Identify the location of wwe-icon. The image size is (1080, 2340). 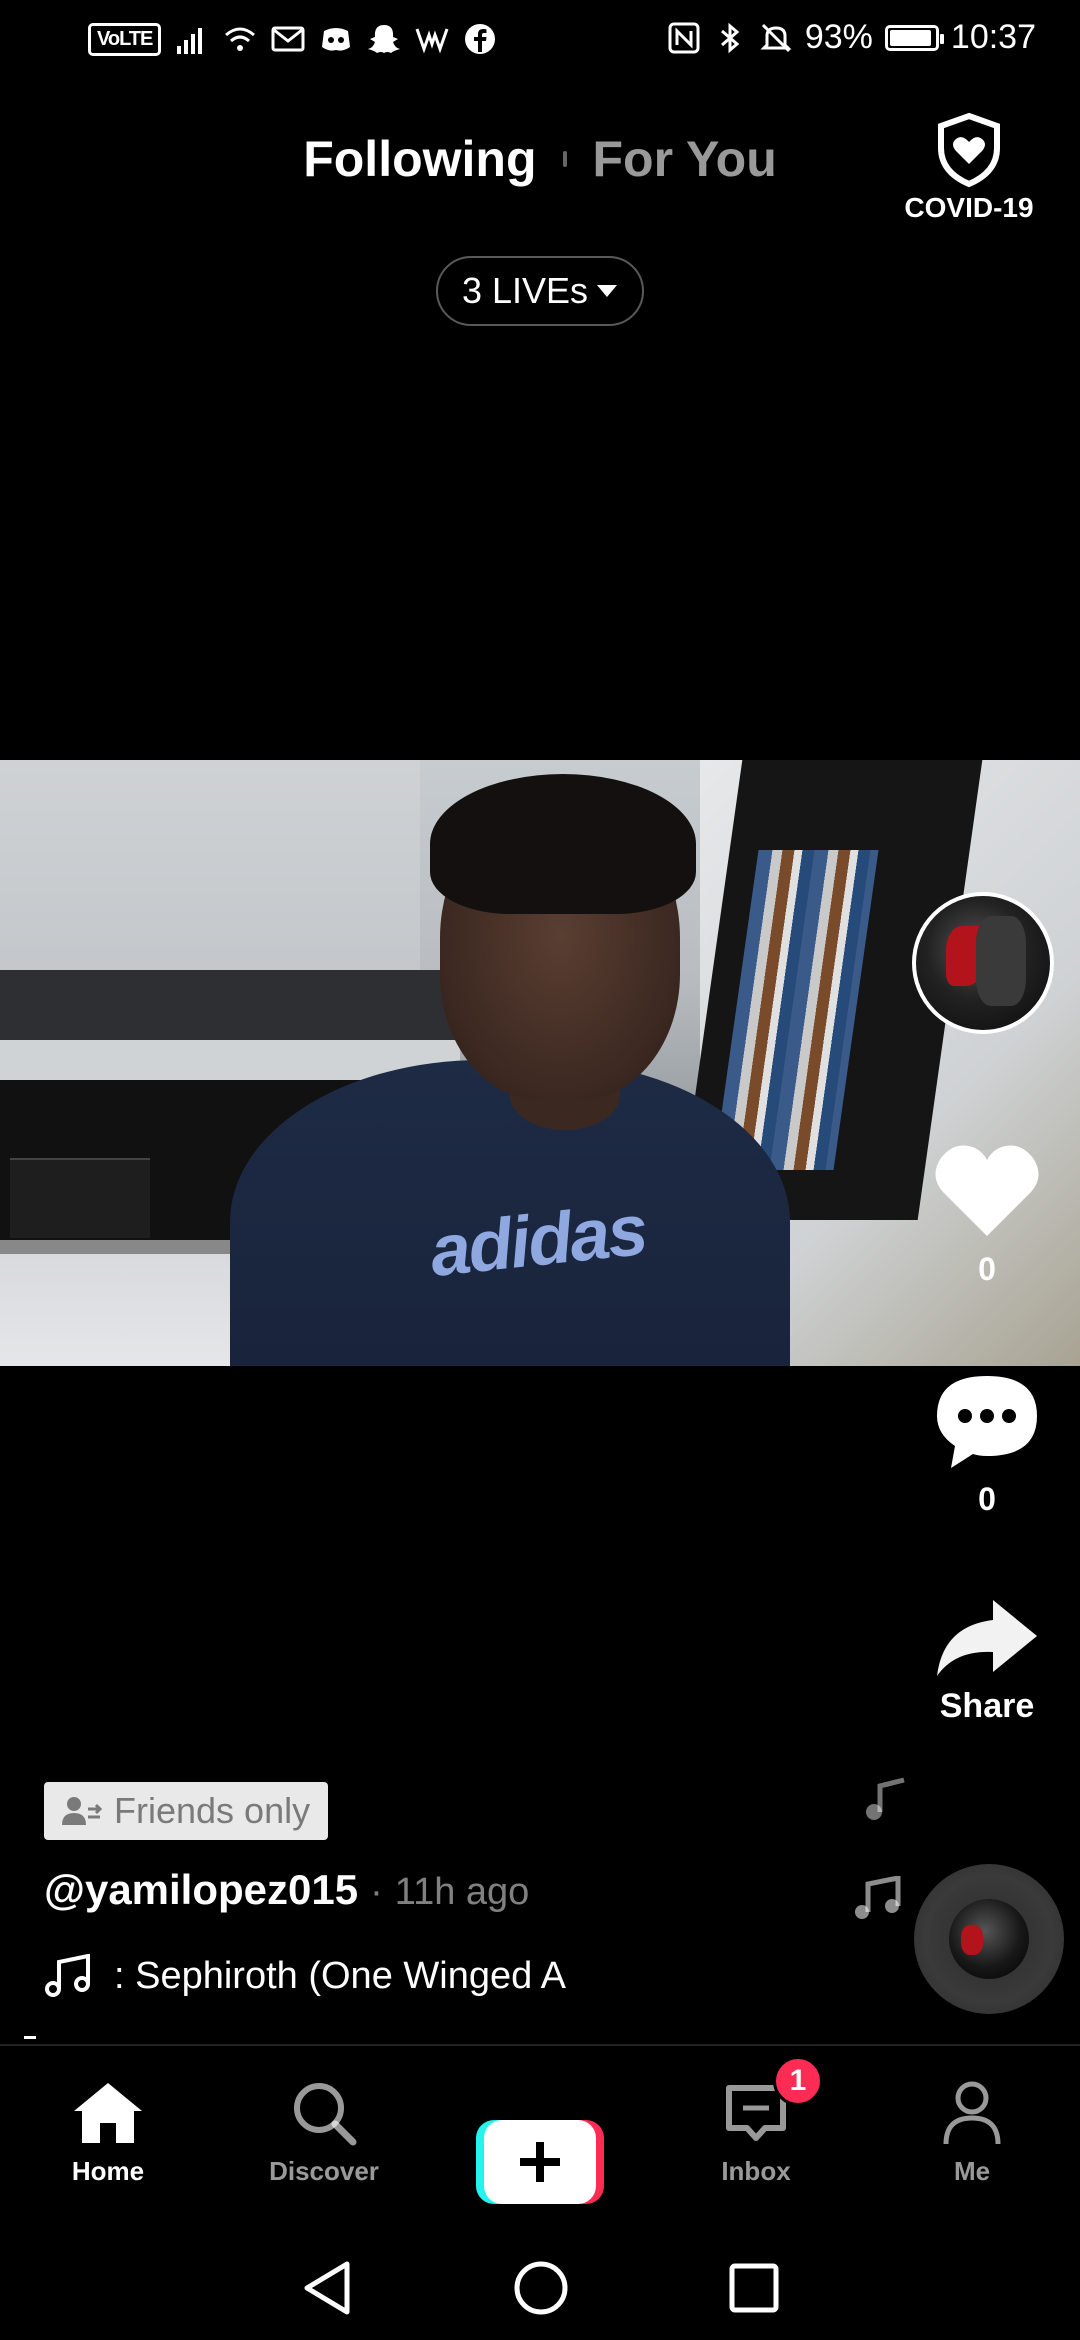
(432, 41).